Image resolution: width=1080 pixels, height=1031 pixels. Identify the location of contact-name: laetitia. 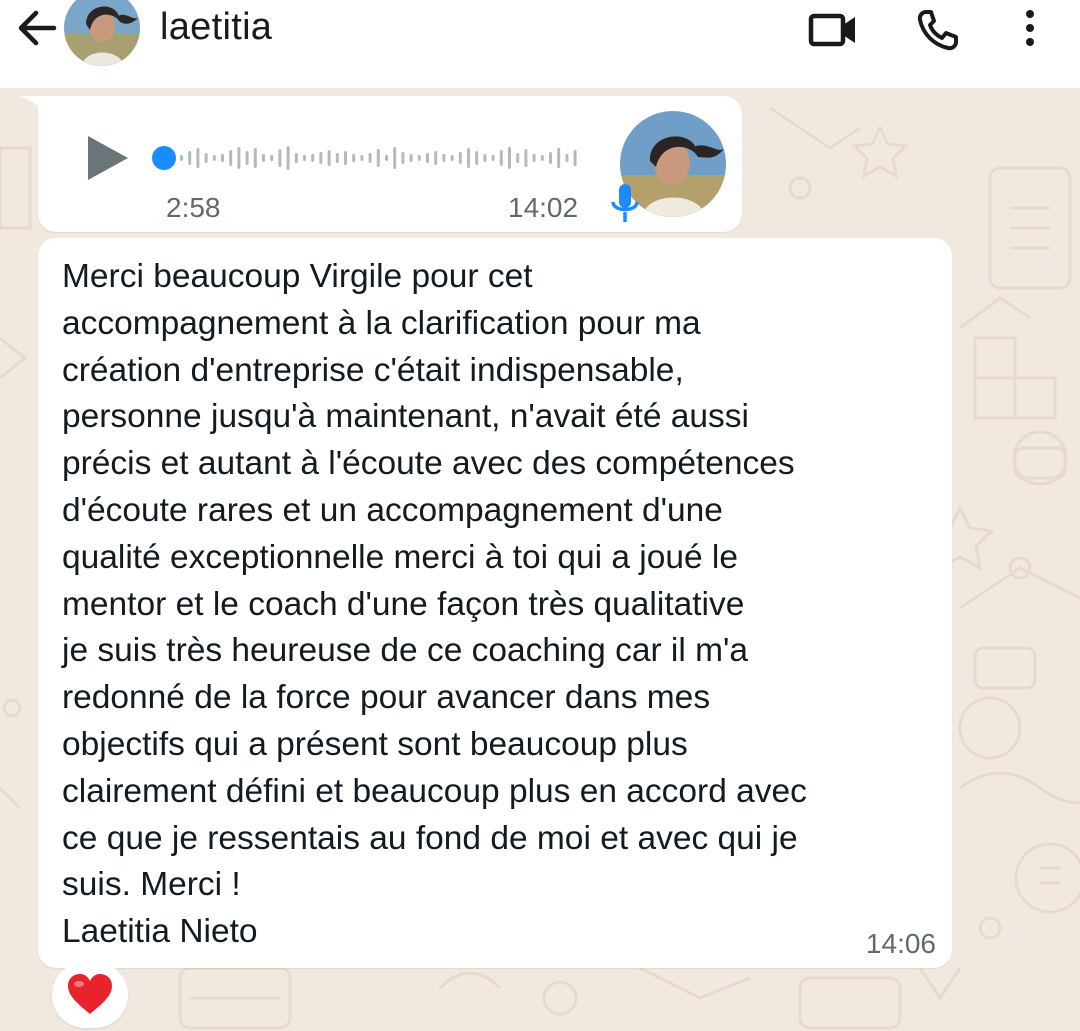
(216, 27).